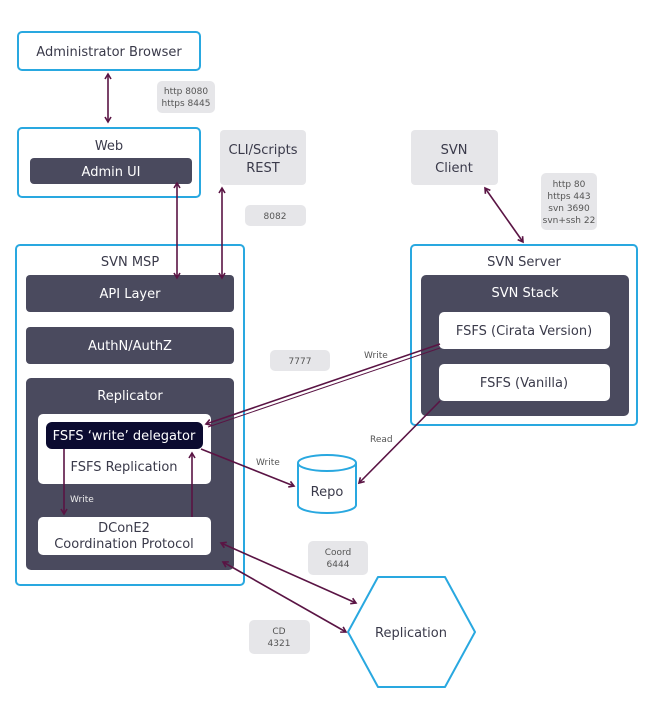 The image size is (655, 720). What do you see at coordinates (262, 150) in the screenshot?
I see `svg-text: CLI/Scripts` at bounding box center [262, 150].